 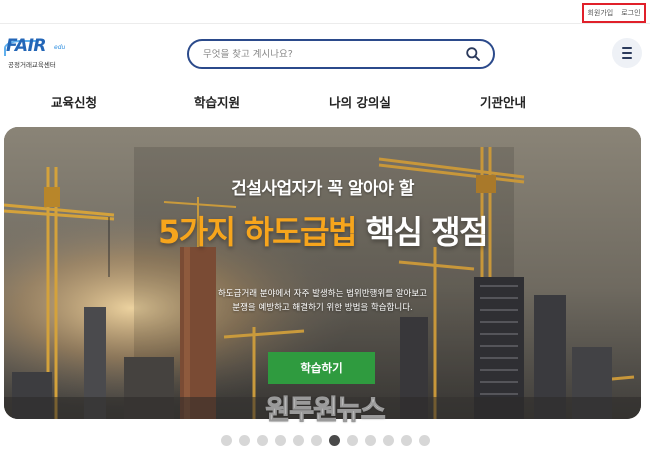 I want to click on search-icon, so click(x=473, y=54).